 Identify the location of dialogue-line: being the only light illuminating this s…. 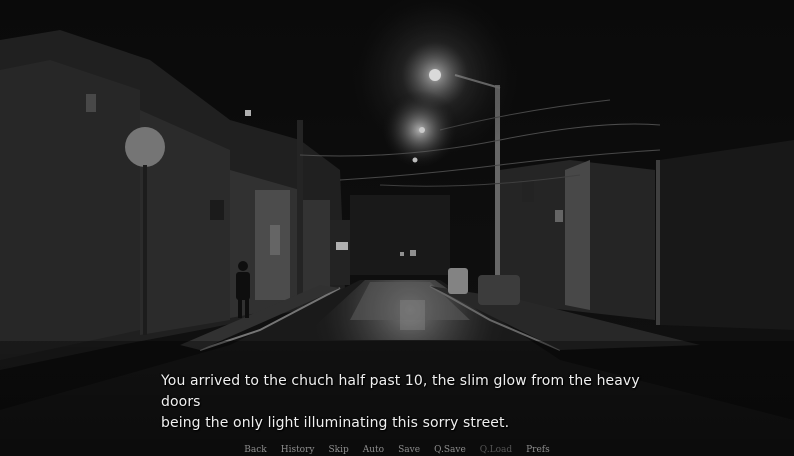
(335, 423).